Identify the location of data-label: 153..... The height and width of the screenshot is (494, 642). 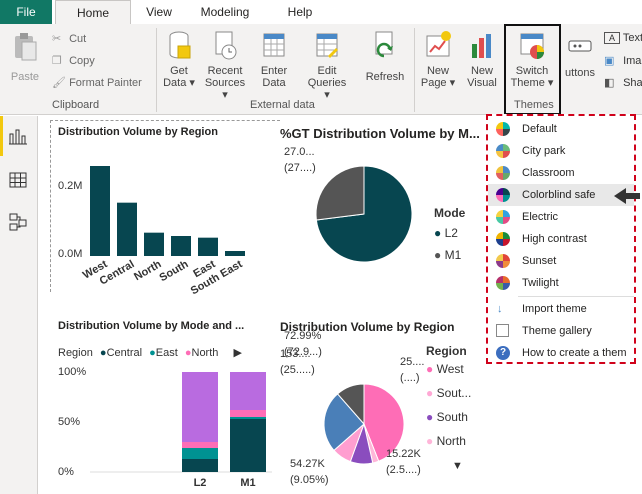
(295, 354).